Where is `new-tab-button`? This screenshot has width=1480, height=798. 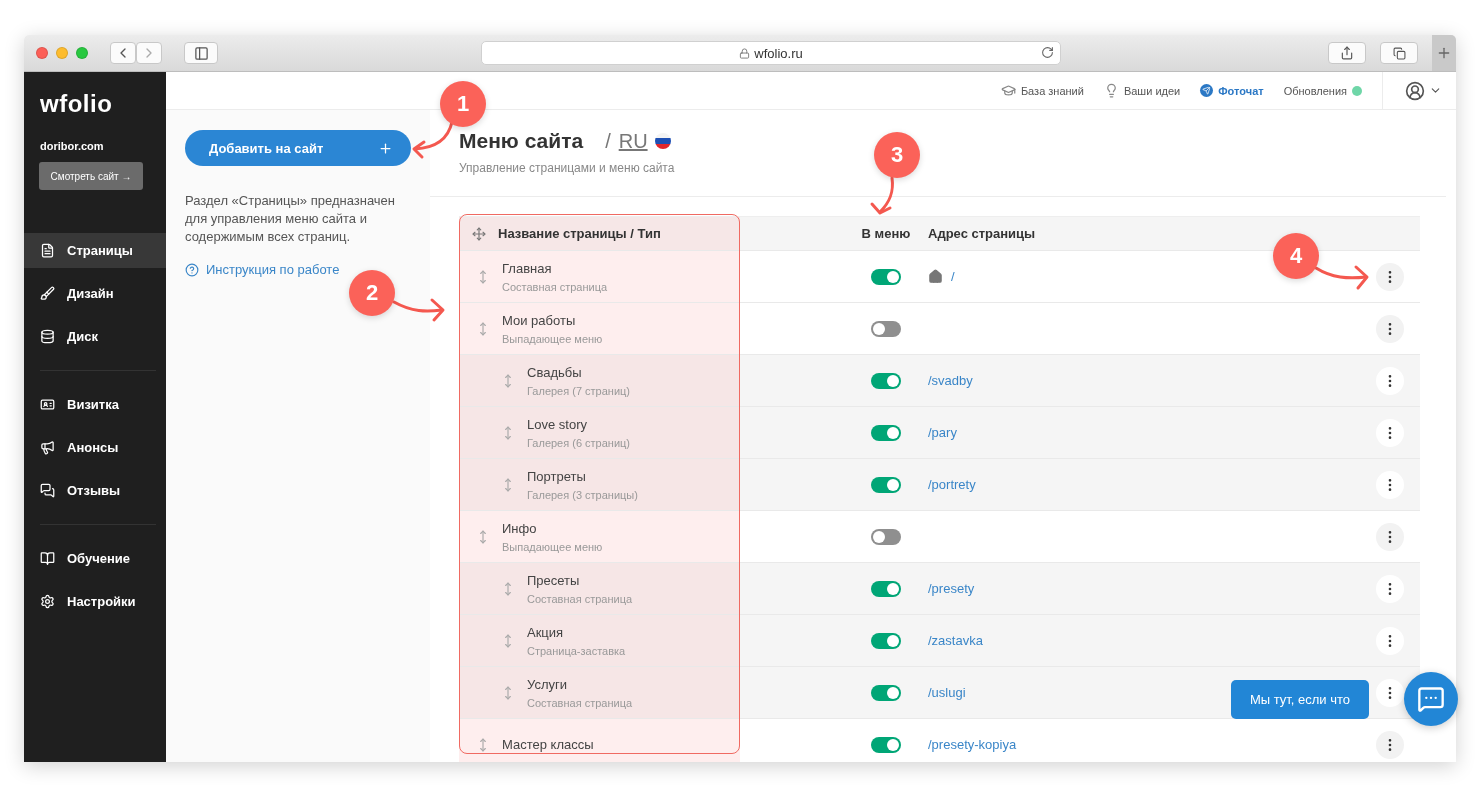
new-tab-button is located at coordinates (1444, 53).